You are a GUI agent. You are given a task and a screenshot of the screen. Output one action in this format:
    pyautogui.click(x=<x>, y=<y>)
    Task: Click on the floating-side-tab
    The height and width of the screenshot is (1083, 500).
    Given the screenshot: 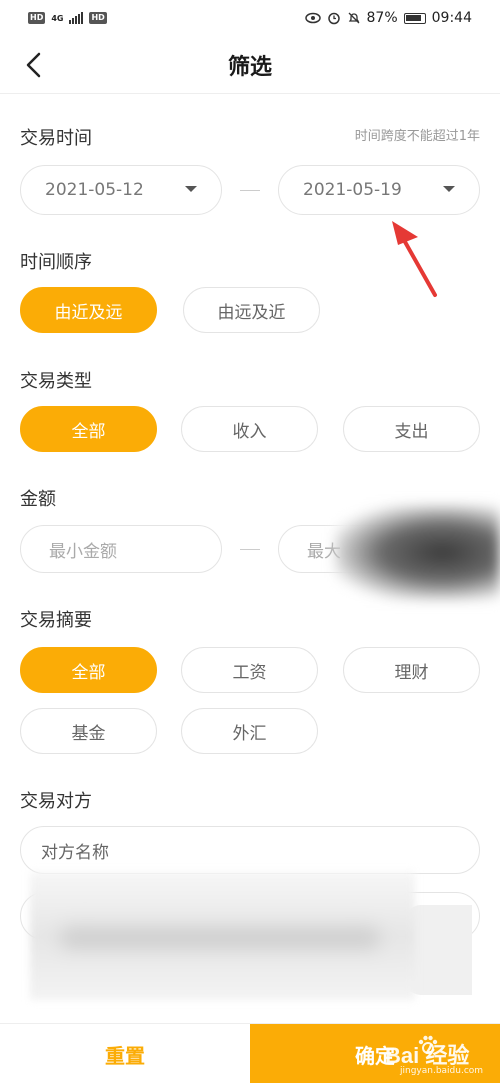 What is the action you would take?
    pyautogui.click(x=438, y=950)
    